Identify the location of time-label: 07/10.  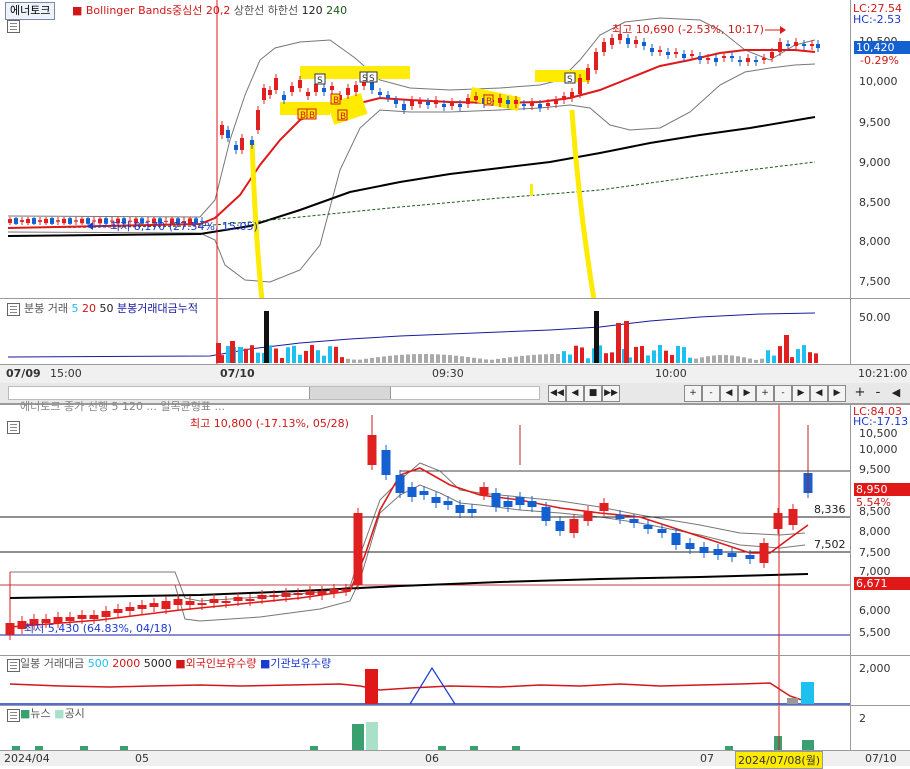
(237, 373).